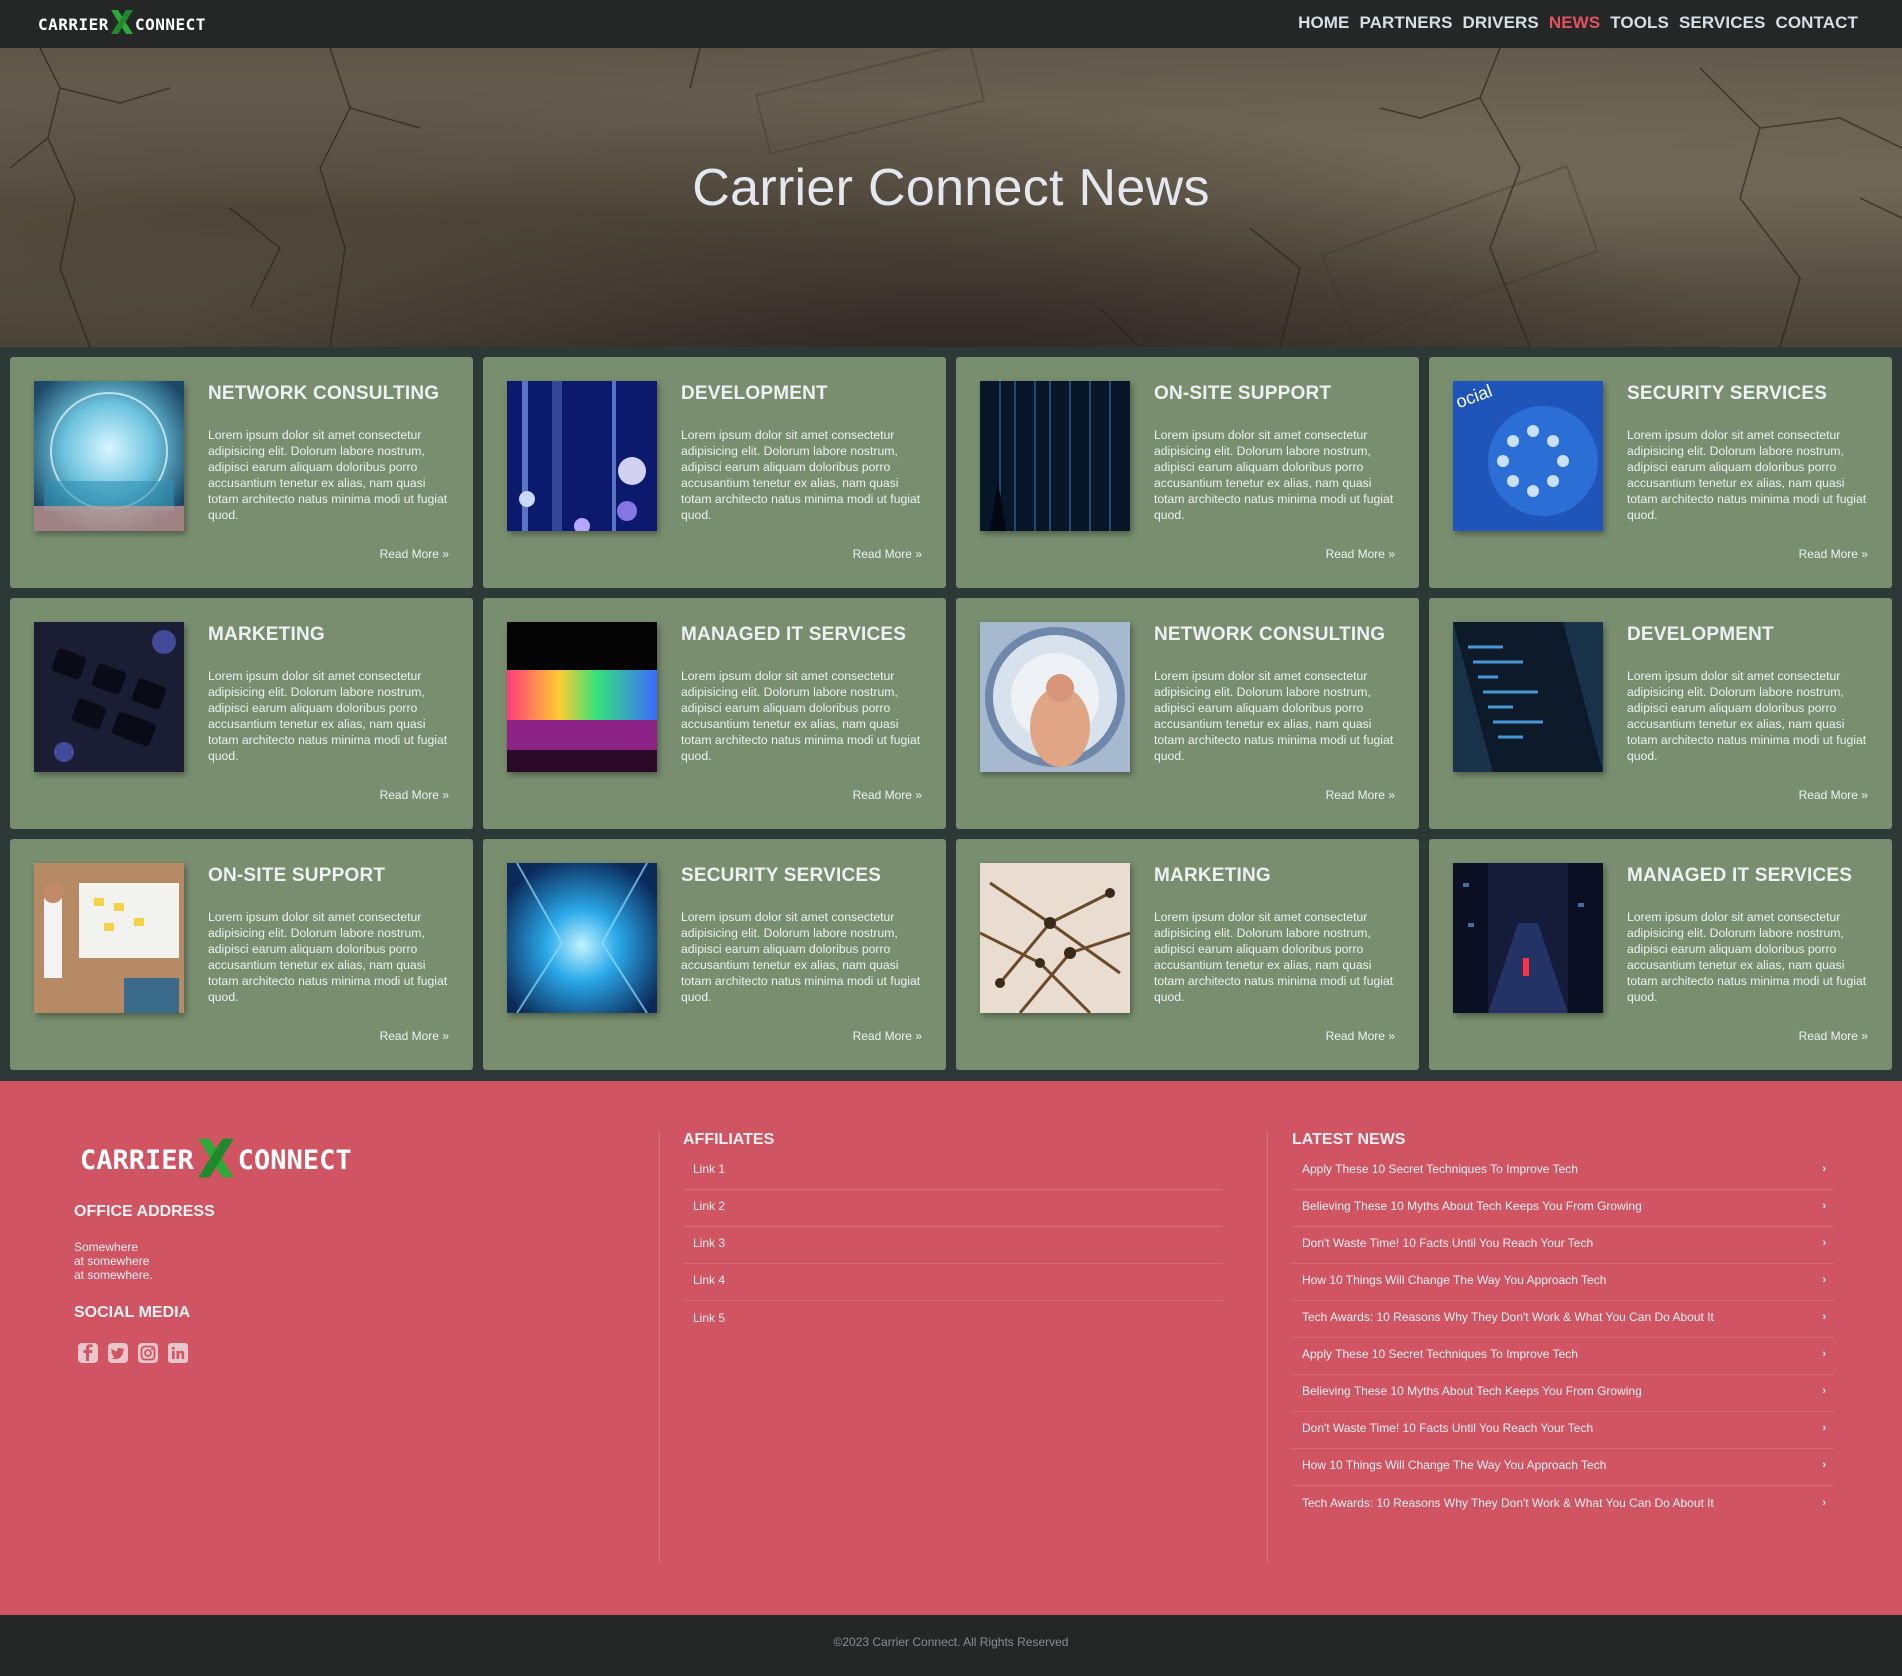 The image size is (1902, 1676). What do you see at coordinates (953, 1317) in the screenshot?
I see `affiliate-link: Link 5` at bounding box center [953, 1317].